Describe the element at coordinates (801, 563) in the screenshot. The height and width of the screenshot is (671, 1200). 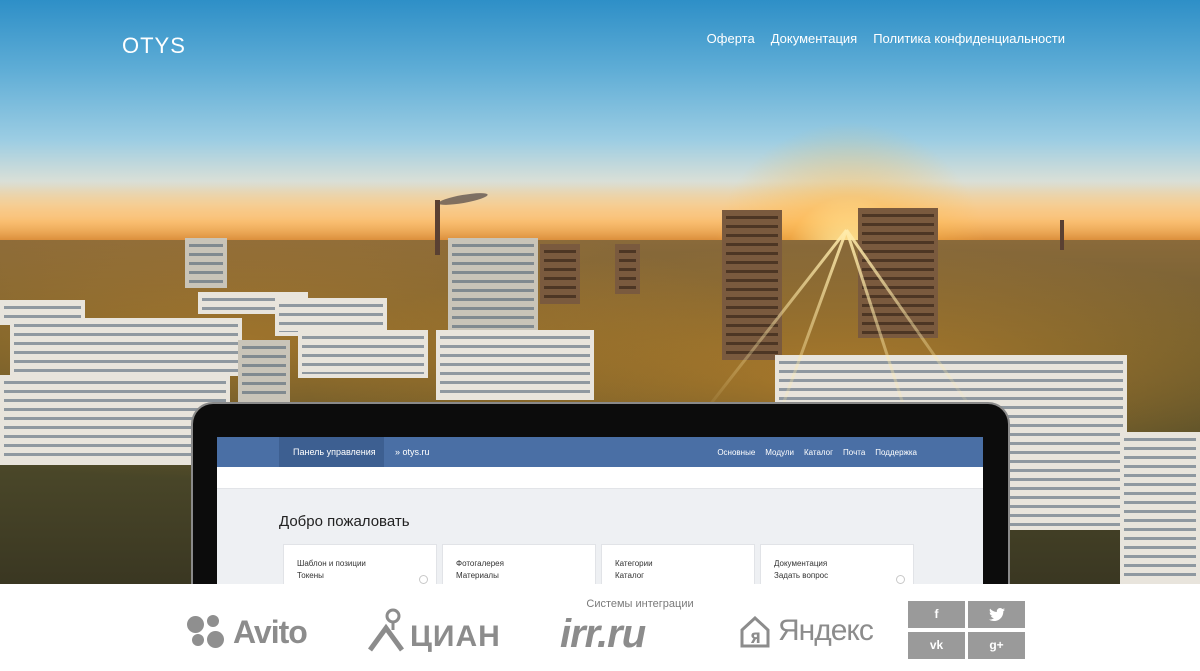
I see `card-line: Документация` at that location.